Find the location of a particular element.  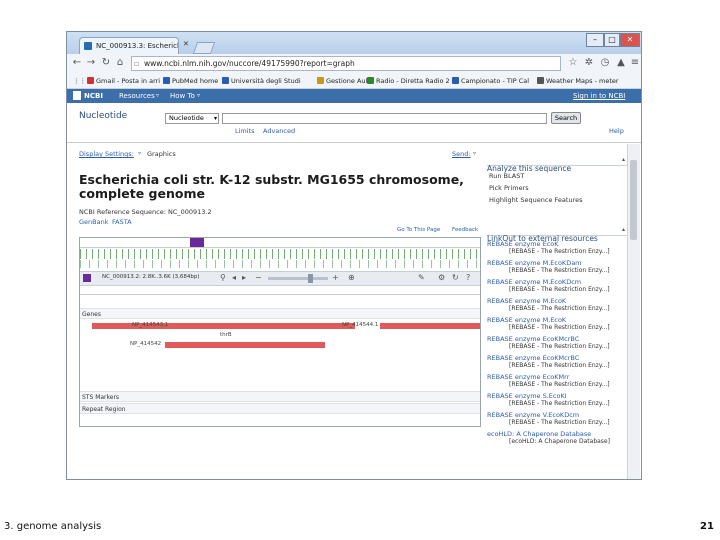

pubmed-icon is located at coordinates (166, 80).